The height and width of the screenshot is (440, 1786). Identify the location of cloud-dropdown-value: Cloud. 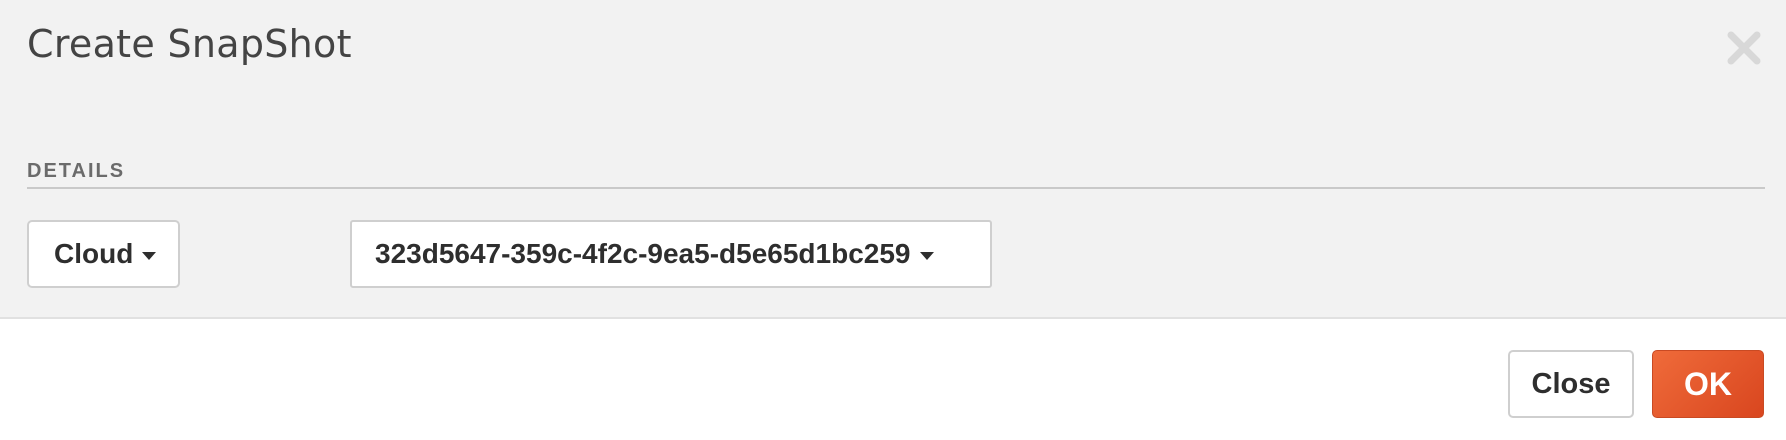
(94, 253).